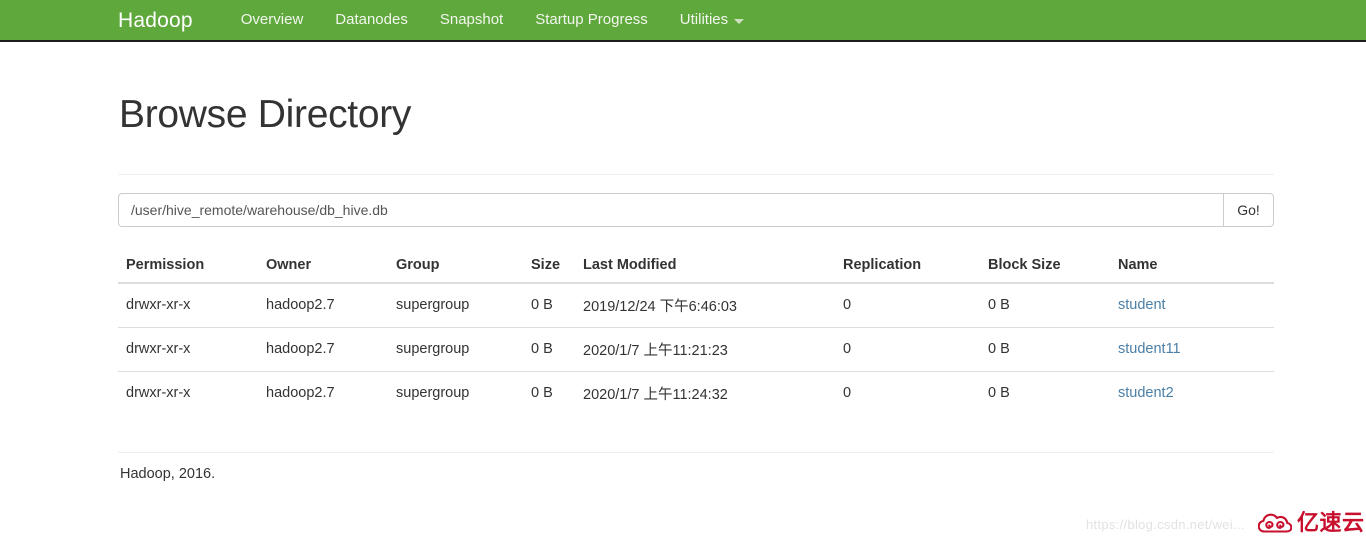 The width and height of the screenshot is (1366, 544). I want to click on column-header-last-modified: Last Modified, so click(705, 266).